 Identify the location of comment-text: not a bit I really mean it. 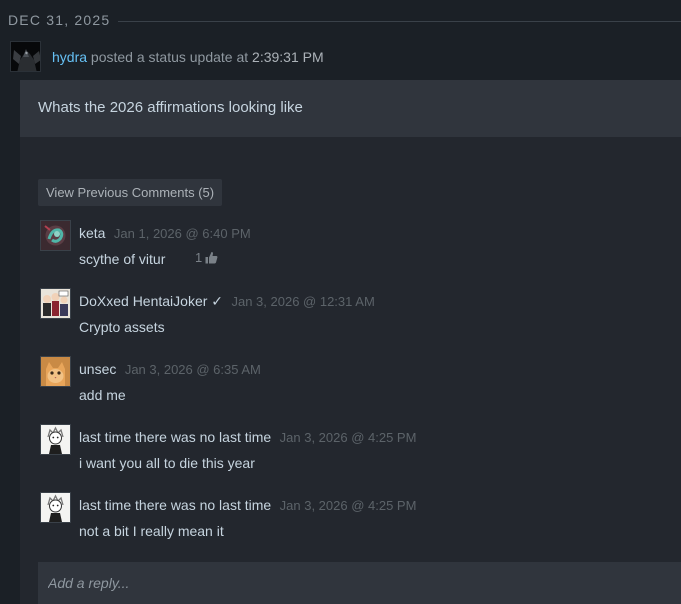
(151, 531).